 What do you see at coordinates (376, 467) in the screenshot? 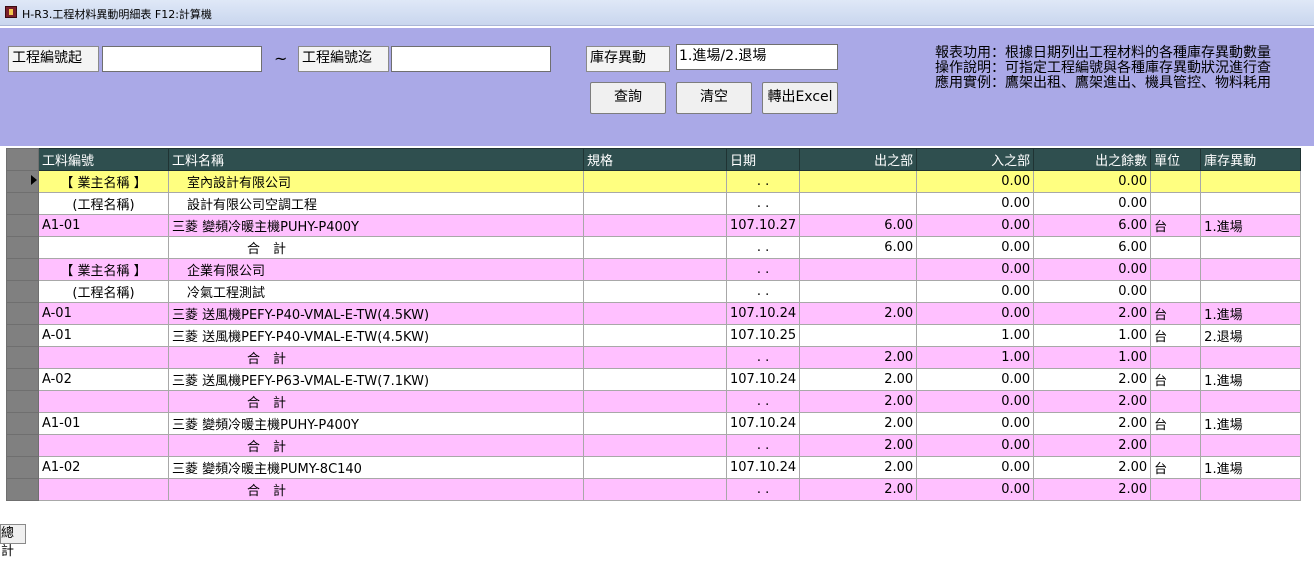
I see `cell-item-name: 三菱 變頻冷暖主機PUMY-8C140` at bounding box center [376, 467].